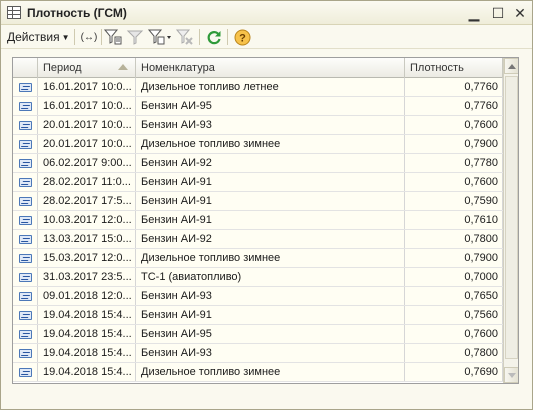 The width and height of the screenshot is (533, 410). I want to click on table-row: 16.01.2017 10:0... Бензин АИ-95 0,7760, so click(258, 106).